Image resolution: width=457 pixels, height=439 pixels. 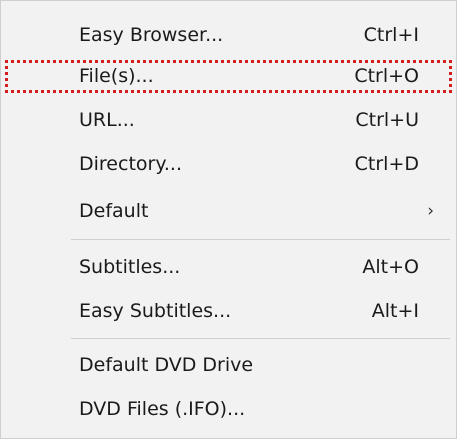 I want to click on menu-item-default-dvd-drive: Default DVD Drive, so click(x=229, y=365).